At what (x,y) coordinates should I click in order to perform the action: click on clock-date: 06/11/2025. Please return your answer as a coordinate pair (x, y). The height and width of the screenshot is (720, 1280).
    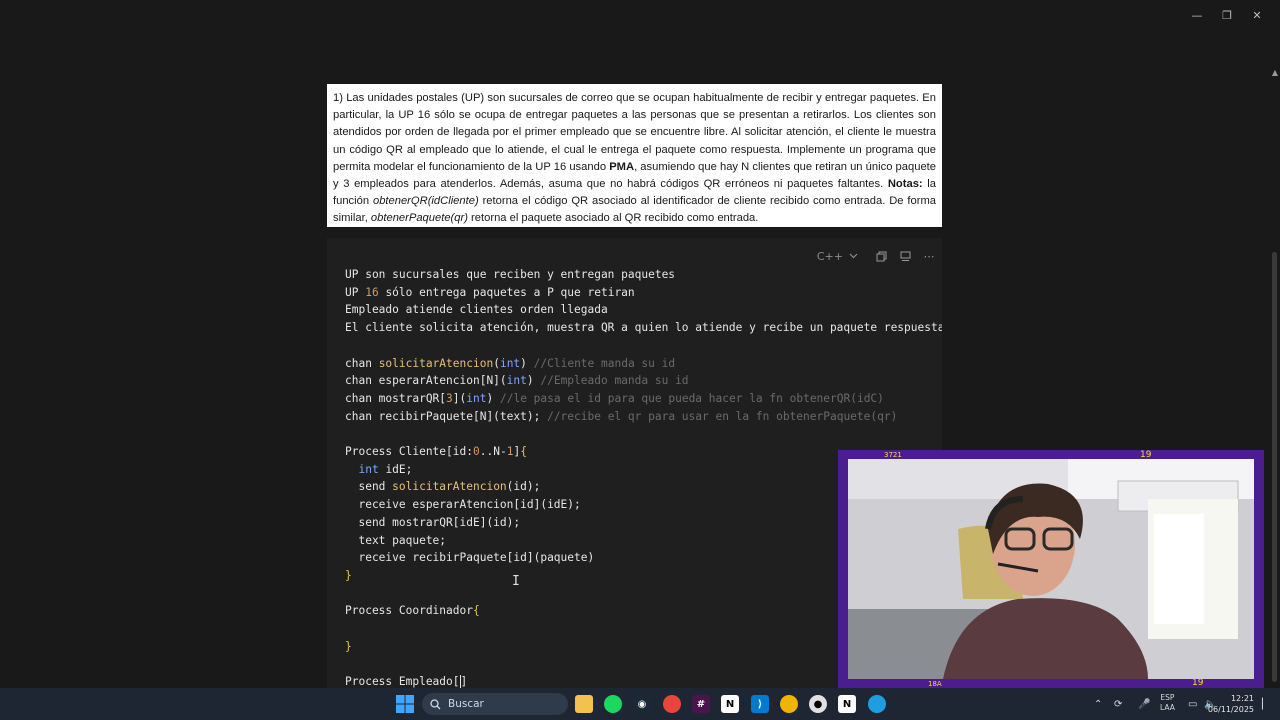
    Looking at the image, I should click on (1230, 709).